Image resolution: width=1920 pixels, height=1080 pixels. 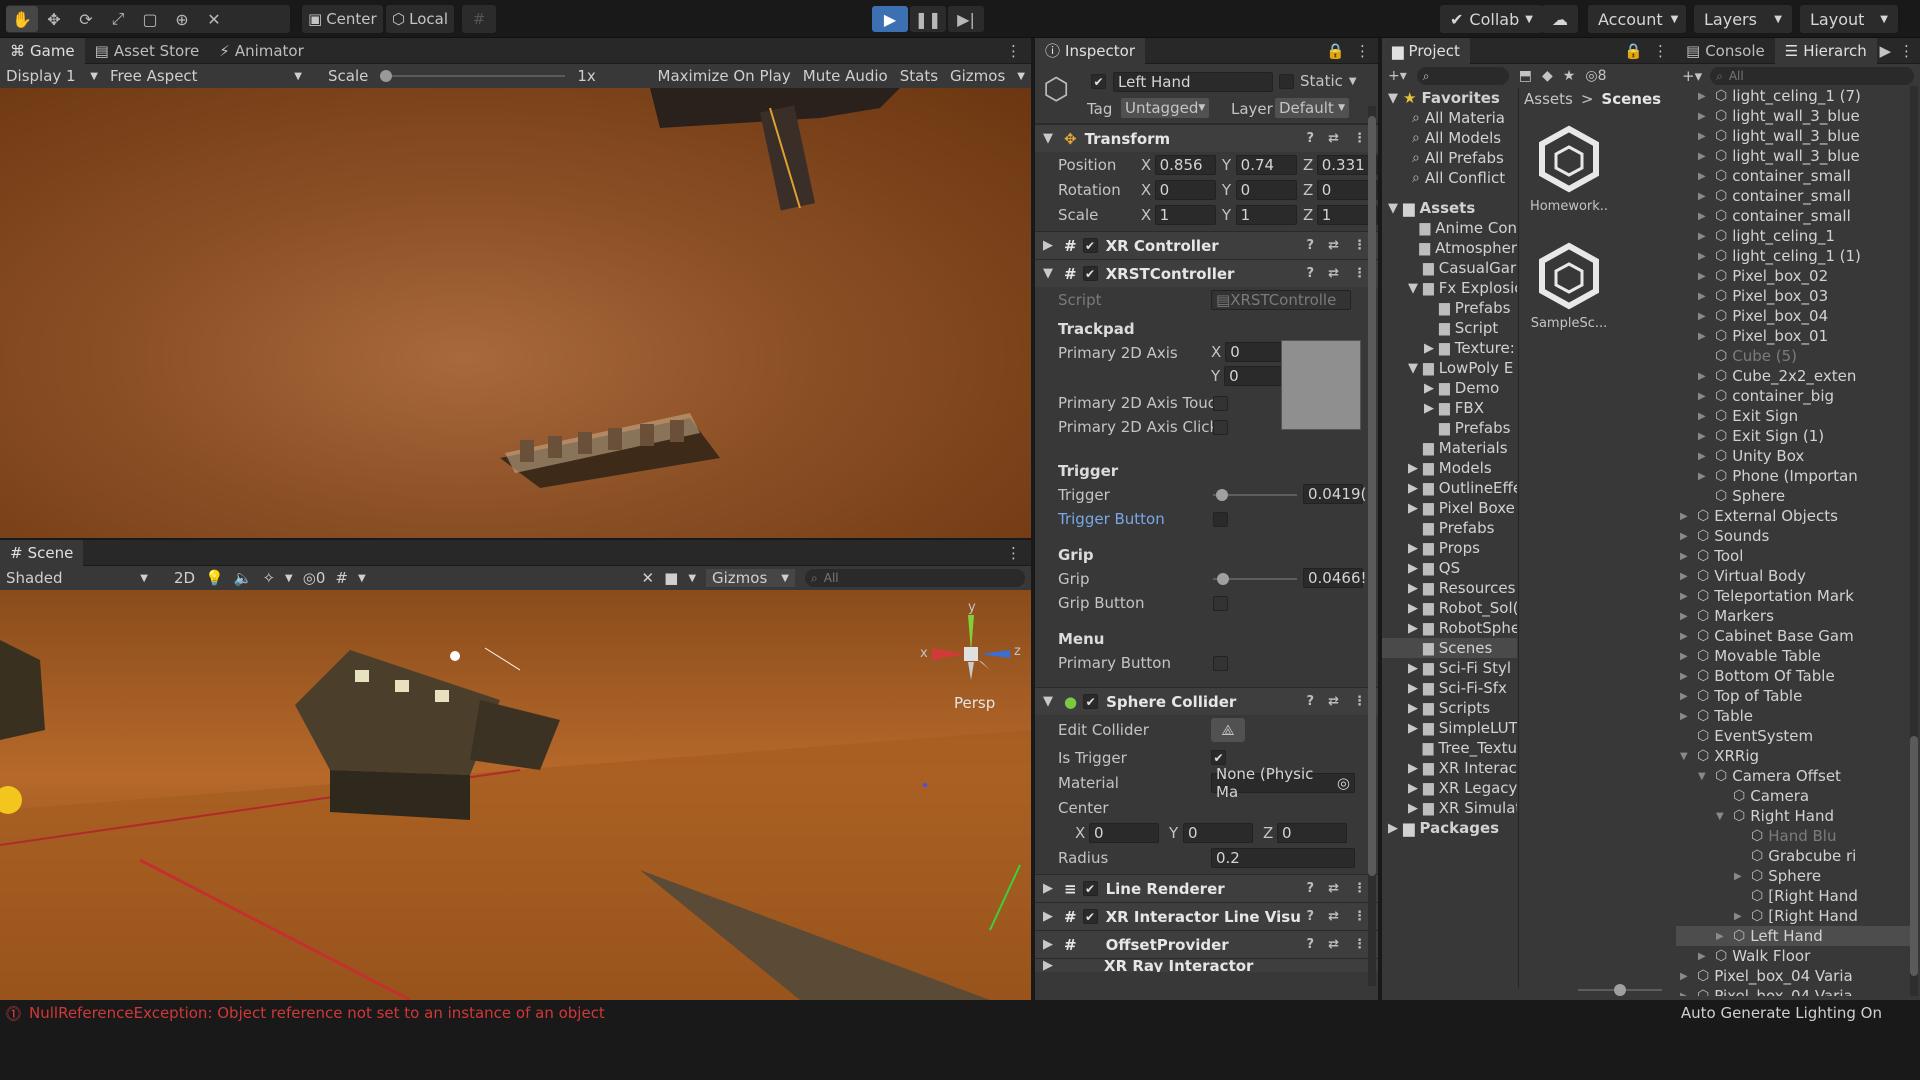 What do you see at coordinates (1794, 376) in the screenshot?
I see `hierarchy-item: ▶ ⬡ Cube_2x2_exten` at bounding box center [1794, 376].